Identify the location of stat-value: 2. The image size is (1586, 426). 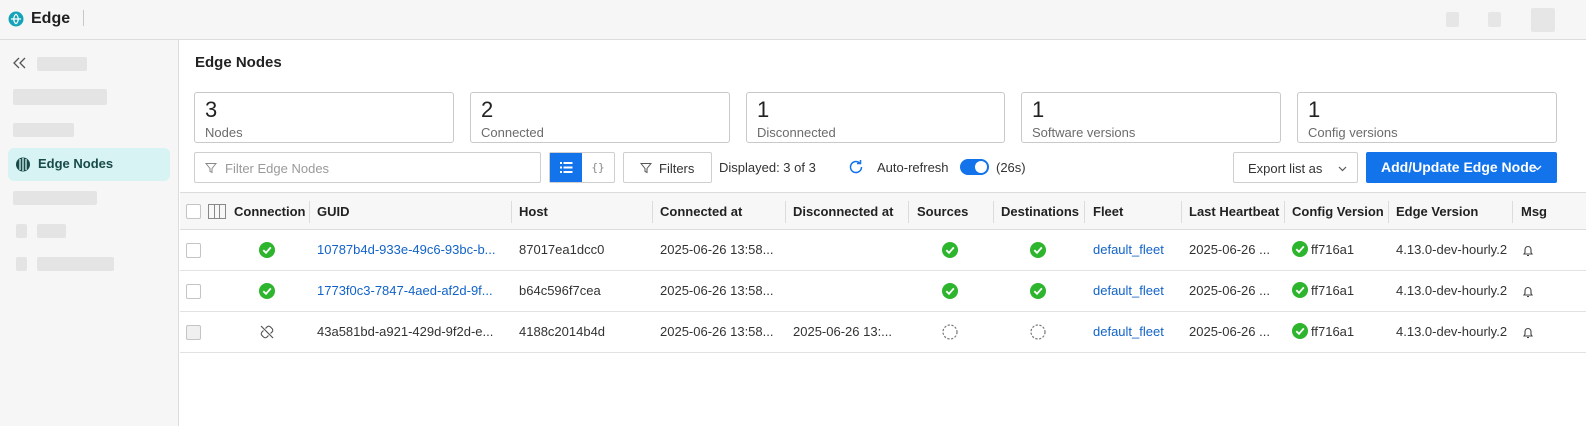
(487, 109).